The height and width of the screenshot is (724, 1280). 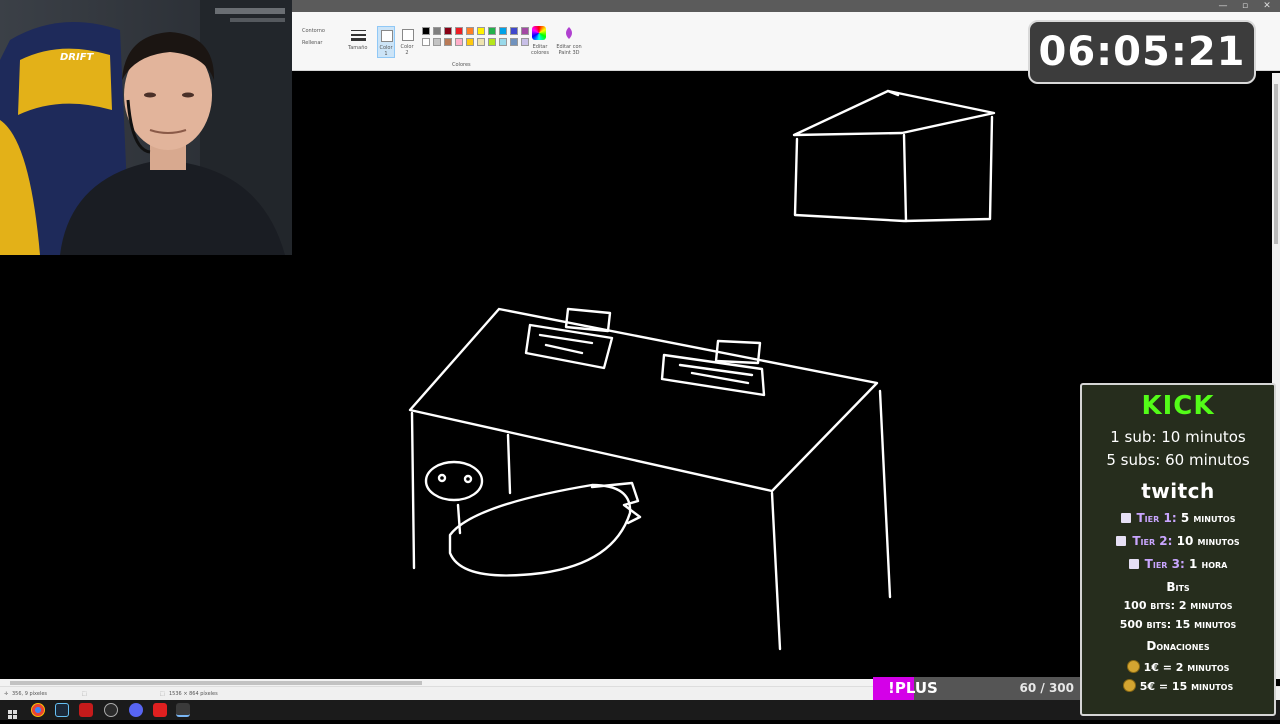 What do you see at coordinates (38, 710) in the screenshot?
I see `chrome-icon` at bounding box center [38, 710].